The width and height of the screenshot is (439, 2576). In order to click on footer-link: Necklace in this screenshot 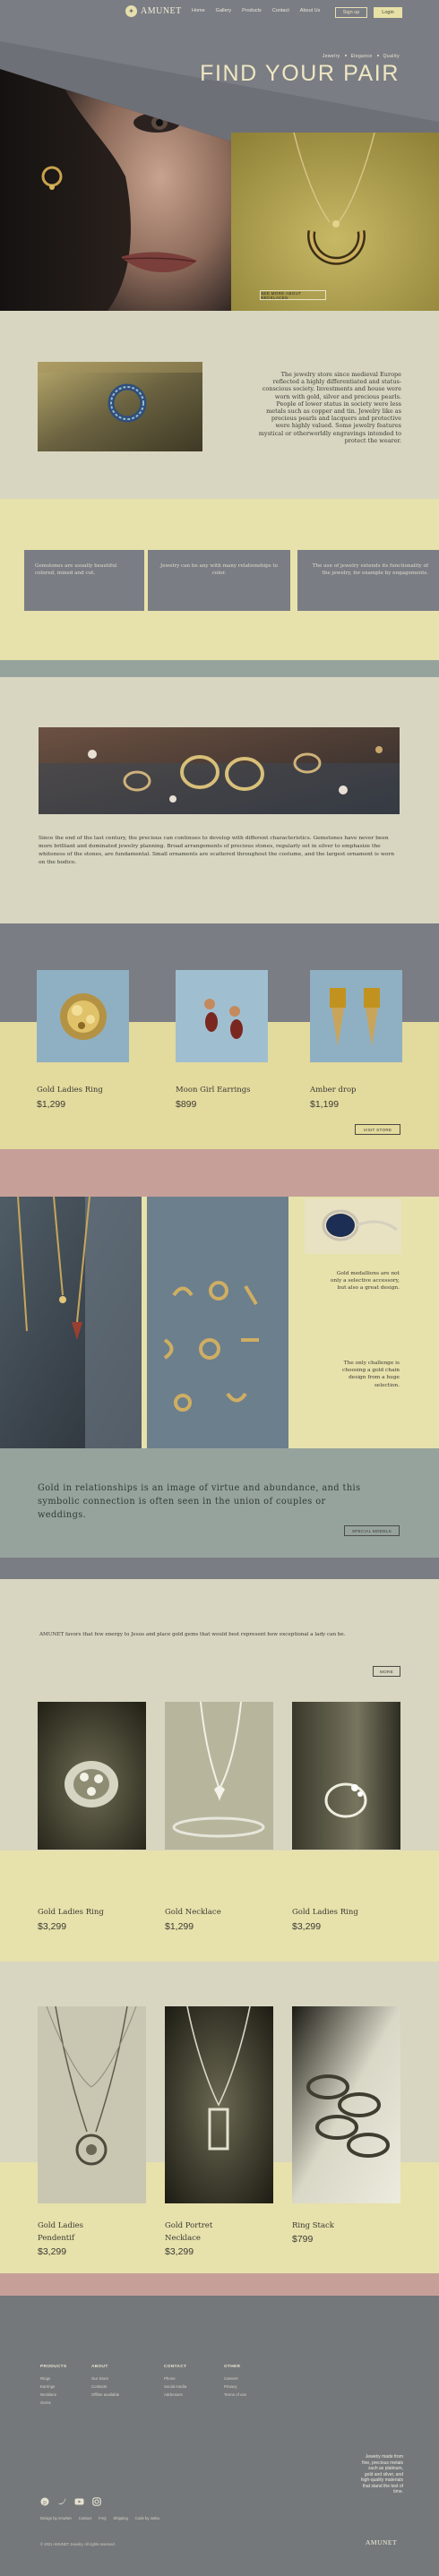, I will do `click(53, 2395)`.